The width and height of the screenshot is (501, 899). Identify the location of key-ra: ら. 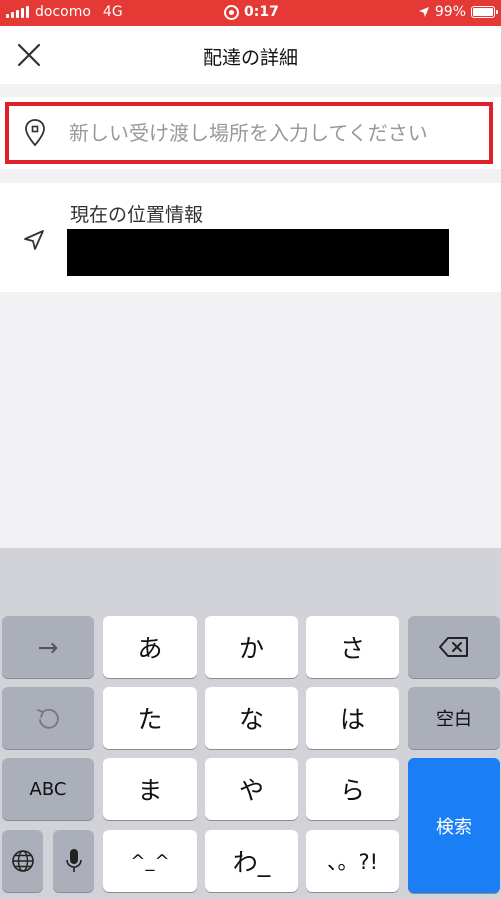
(352, 789).